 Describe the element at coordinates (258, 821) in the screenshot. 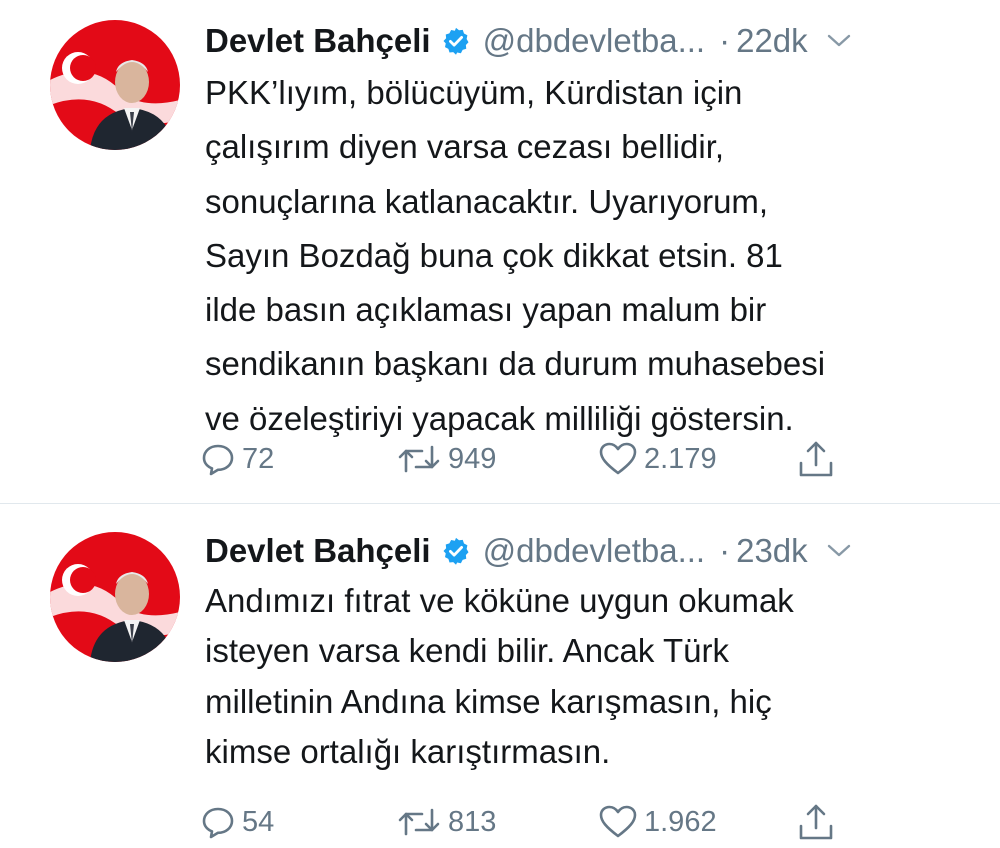

I see `reply-count: 54` at that location.